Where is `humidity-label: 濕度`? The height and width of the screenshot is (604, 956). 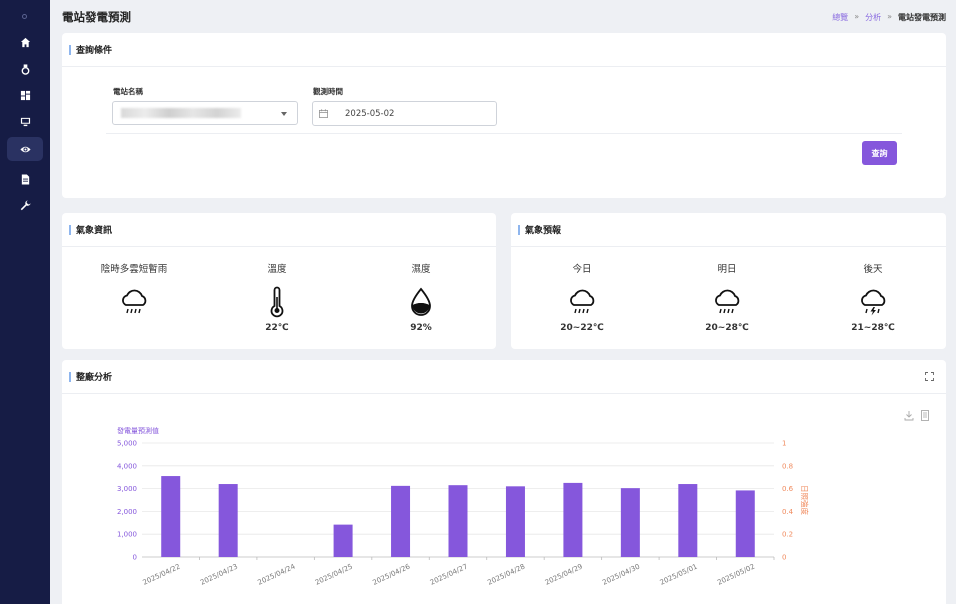
humidity-label: 濕度 is located at coordinates (421, 269).